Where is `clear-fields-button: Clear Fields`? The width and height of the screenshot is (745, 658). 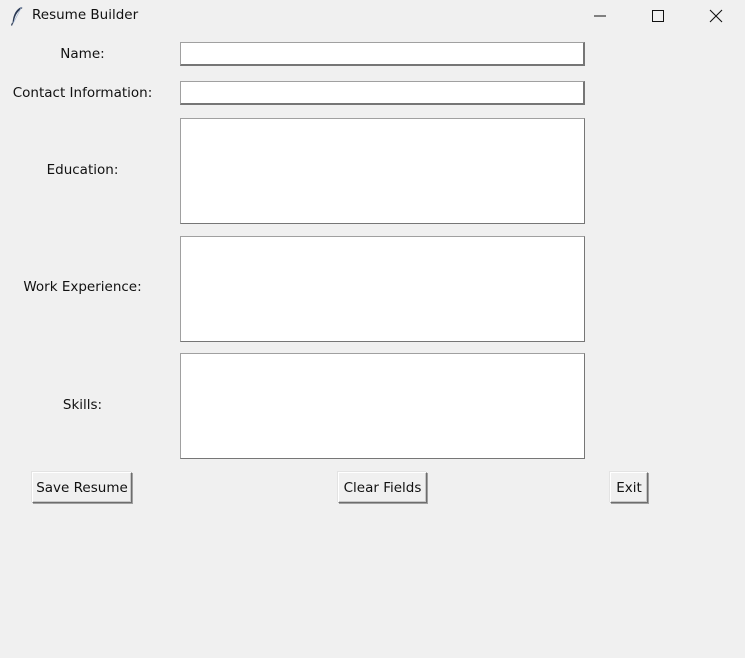
clear-fields-button: Clear Fields is located at coordinates (382, 487).